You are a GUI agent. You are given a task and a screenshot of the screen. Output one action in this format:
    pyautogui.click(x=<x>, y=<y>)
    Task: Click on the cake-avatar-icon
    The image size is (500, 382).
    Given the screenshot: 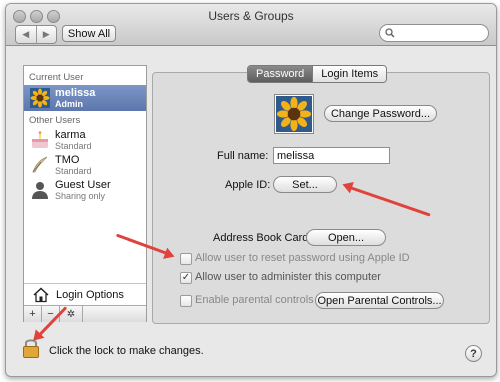 What is the action you would take?
    pyautogui.click(x=40, y=139)
    